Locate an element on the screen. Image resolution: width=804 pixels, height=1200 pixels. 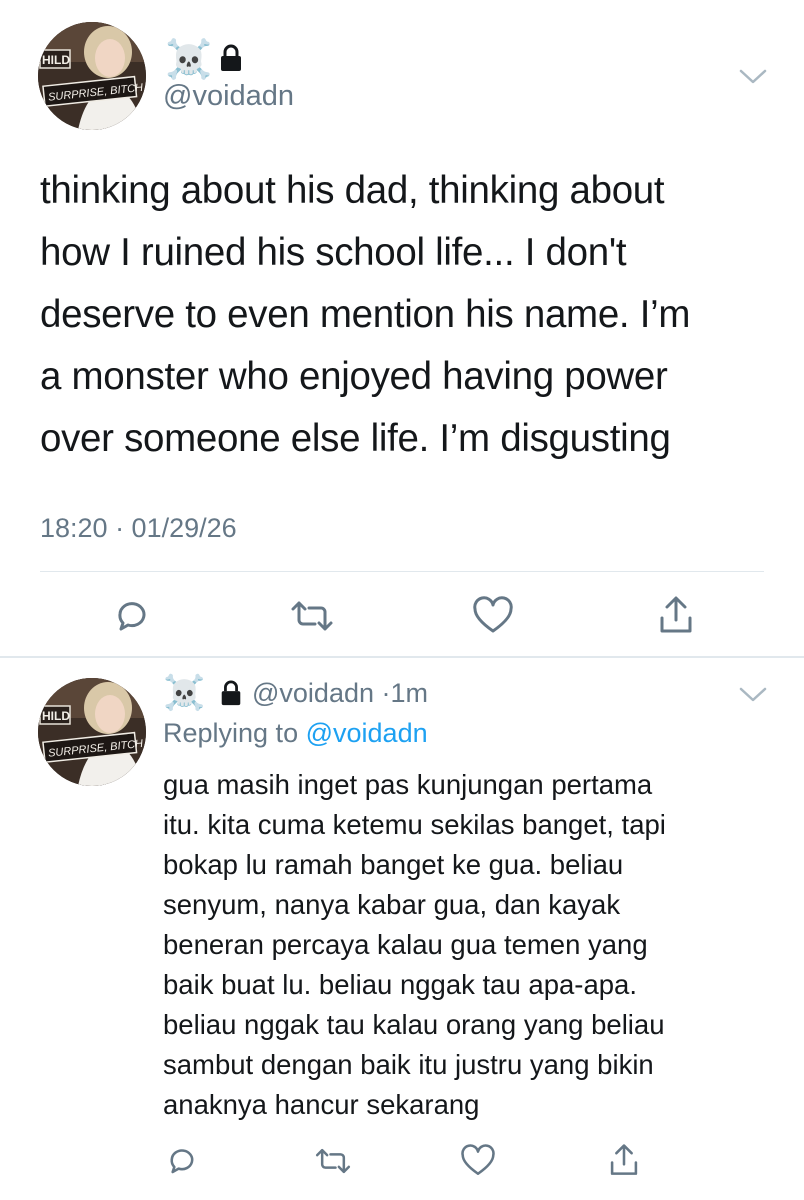
replying-to-label: Replying to is located at coordinates (231, 733).